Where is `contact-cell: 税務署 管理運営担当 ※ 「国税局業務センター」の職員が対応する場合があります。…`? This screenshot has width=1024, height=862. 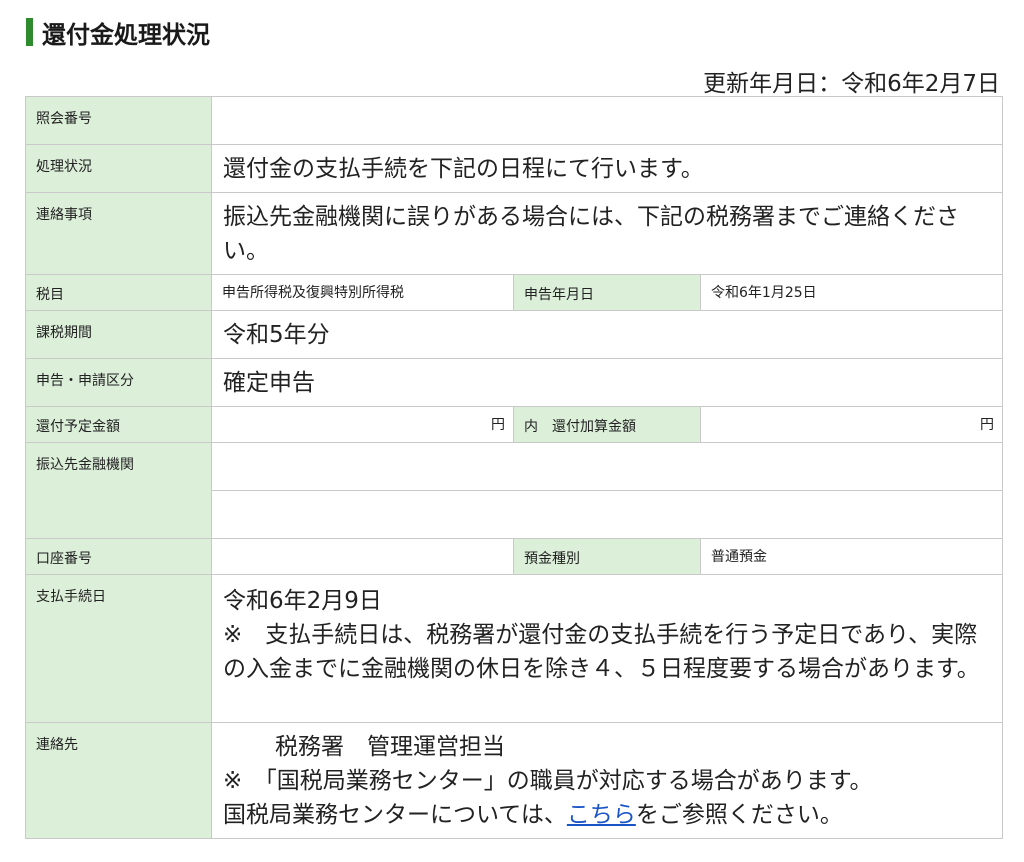 contact-cell: 税務署 管理運営担当 ※ 「国税局業務センター」の職員が対応する場合があります。… is located at coordinates (607, 780).